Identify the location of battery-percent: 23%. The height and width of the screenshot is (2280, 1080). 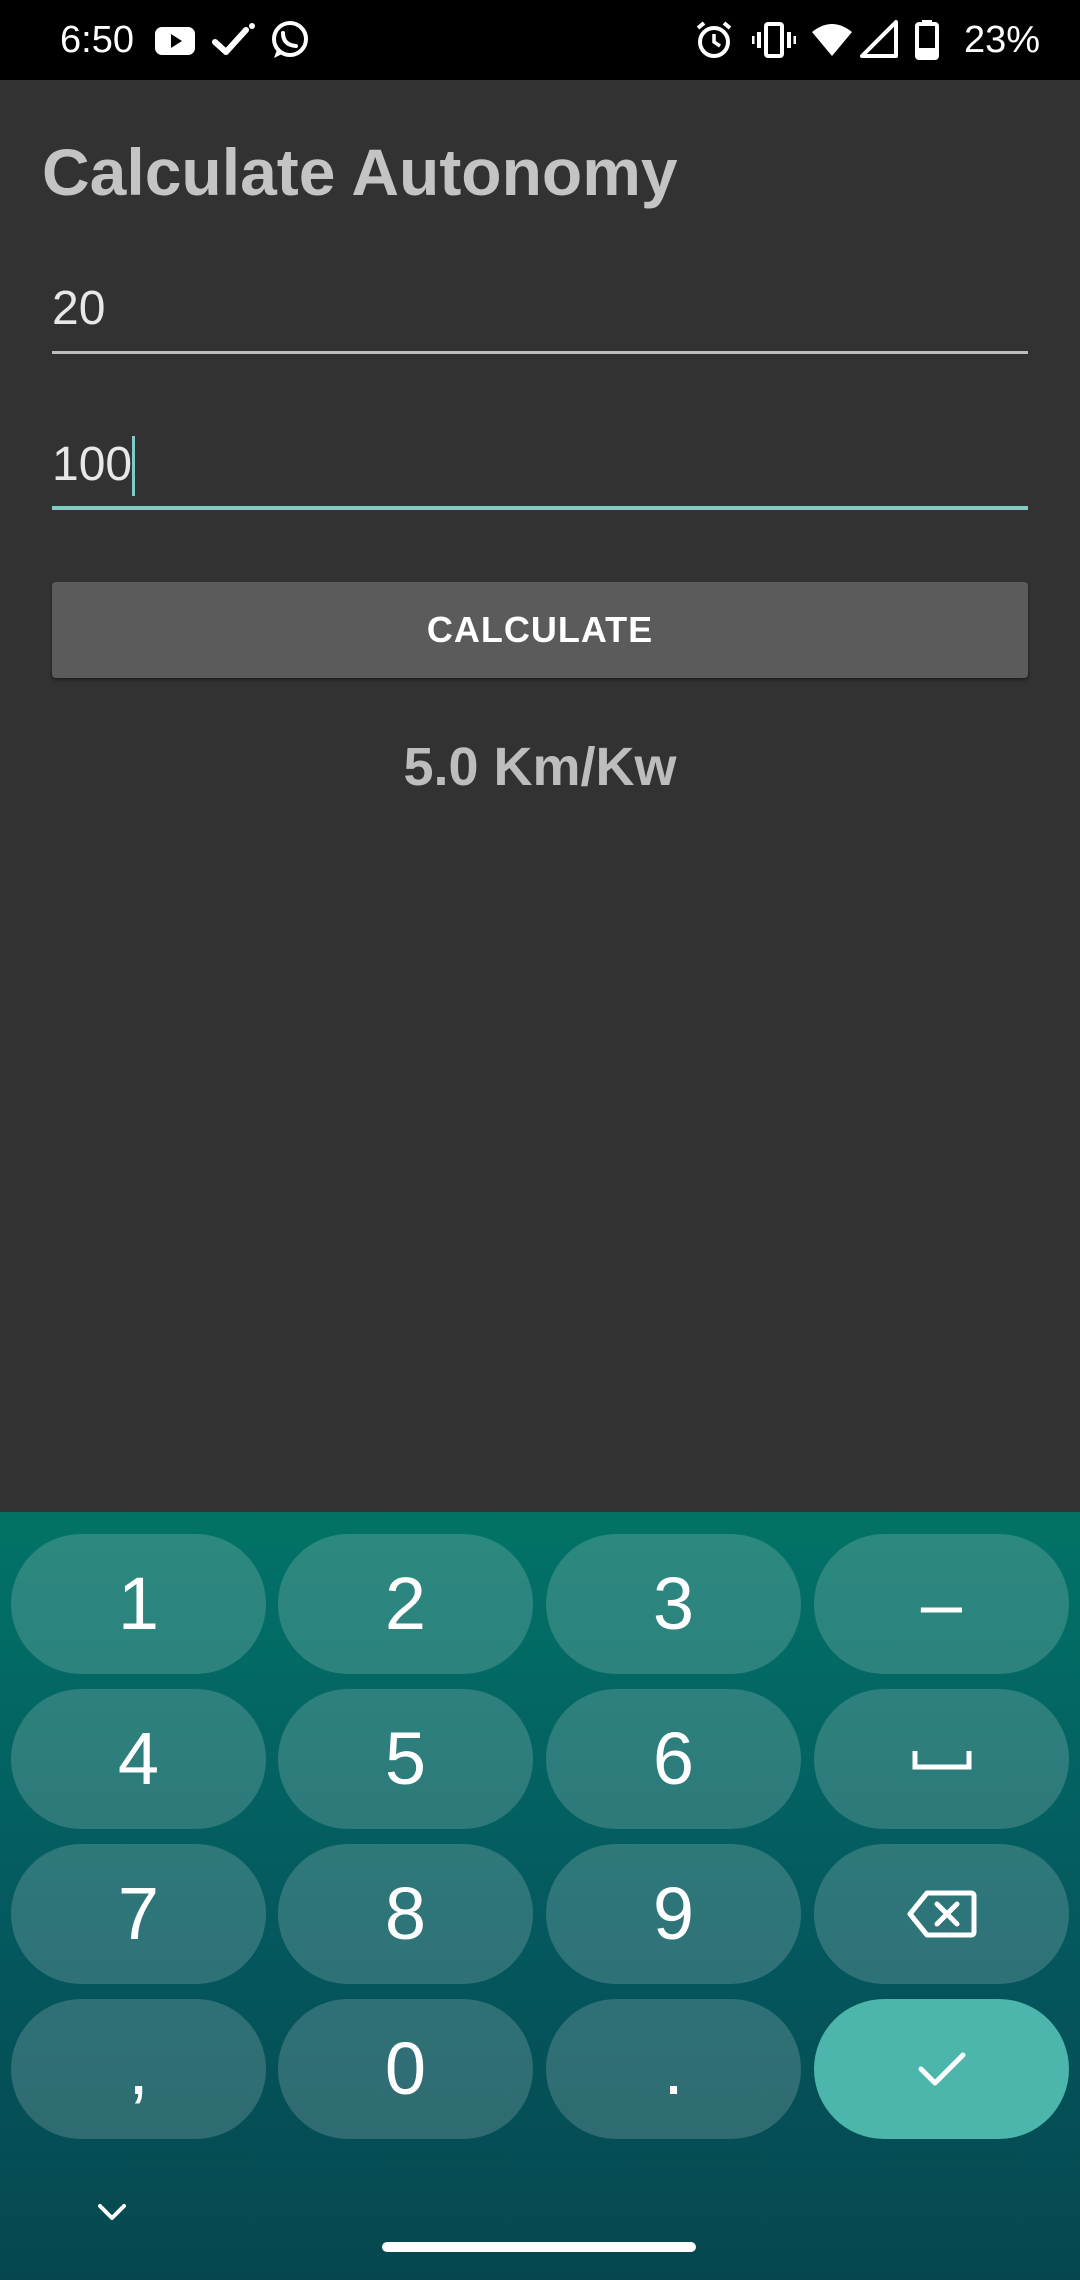
(1001, 40).